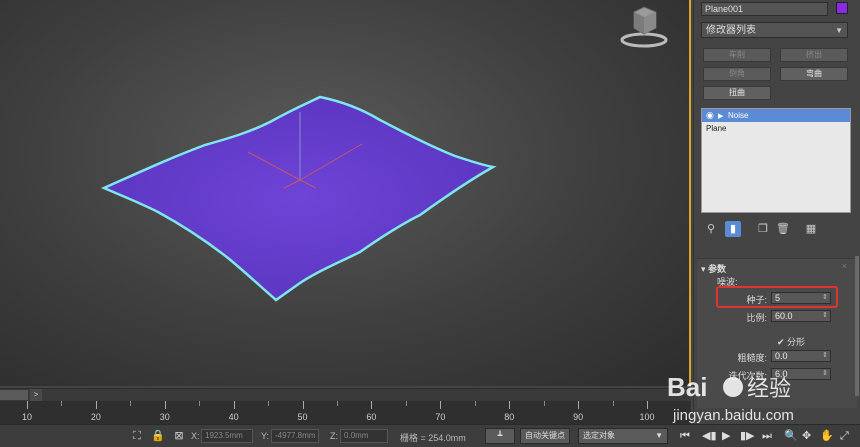  What do you see at coordinates (801, 298) in the screenshot?
I see `seed-spinner: 5 ⇕` at bounding box center [801, 298].